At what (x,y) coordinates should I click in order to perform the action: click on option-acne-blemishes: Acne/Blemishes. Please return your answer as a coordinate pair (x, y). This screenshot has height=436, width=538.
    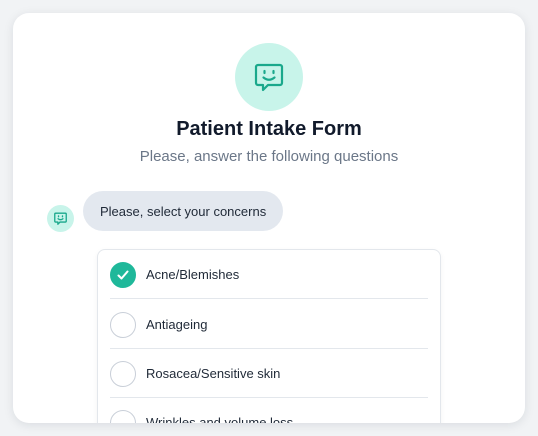
    Looking at the image, I should click on (269, 274).